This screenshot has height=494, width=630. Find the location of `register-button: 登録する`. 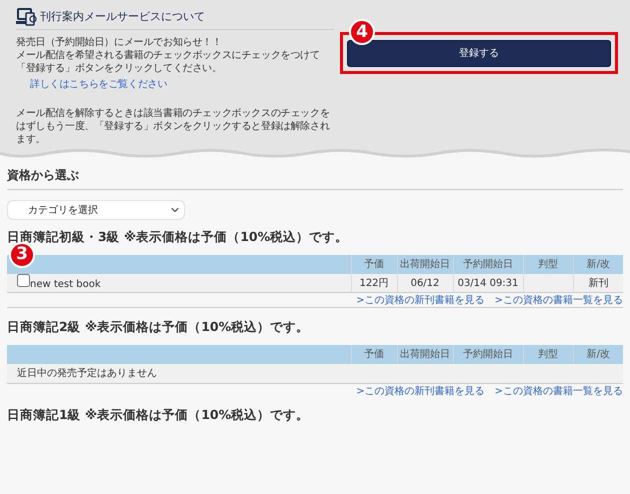

register-button: 登録する is located at coordinates (479, 53).